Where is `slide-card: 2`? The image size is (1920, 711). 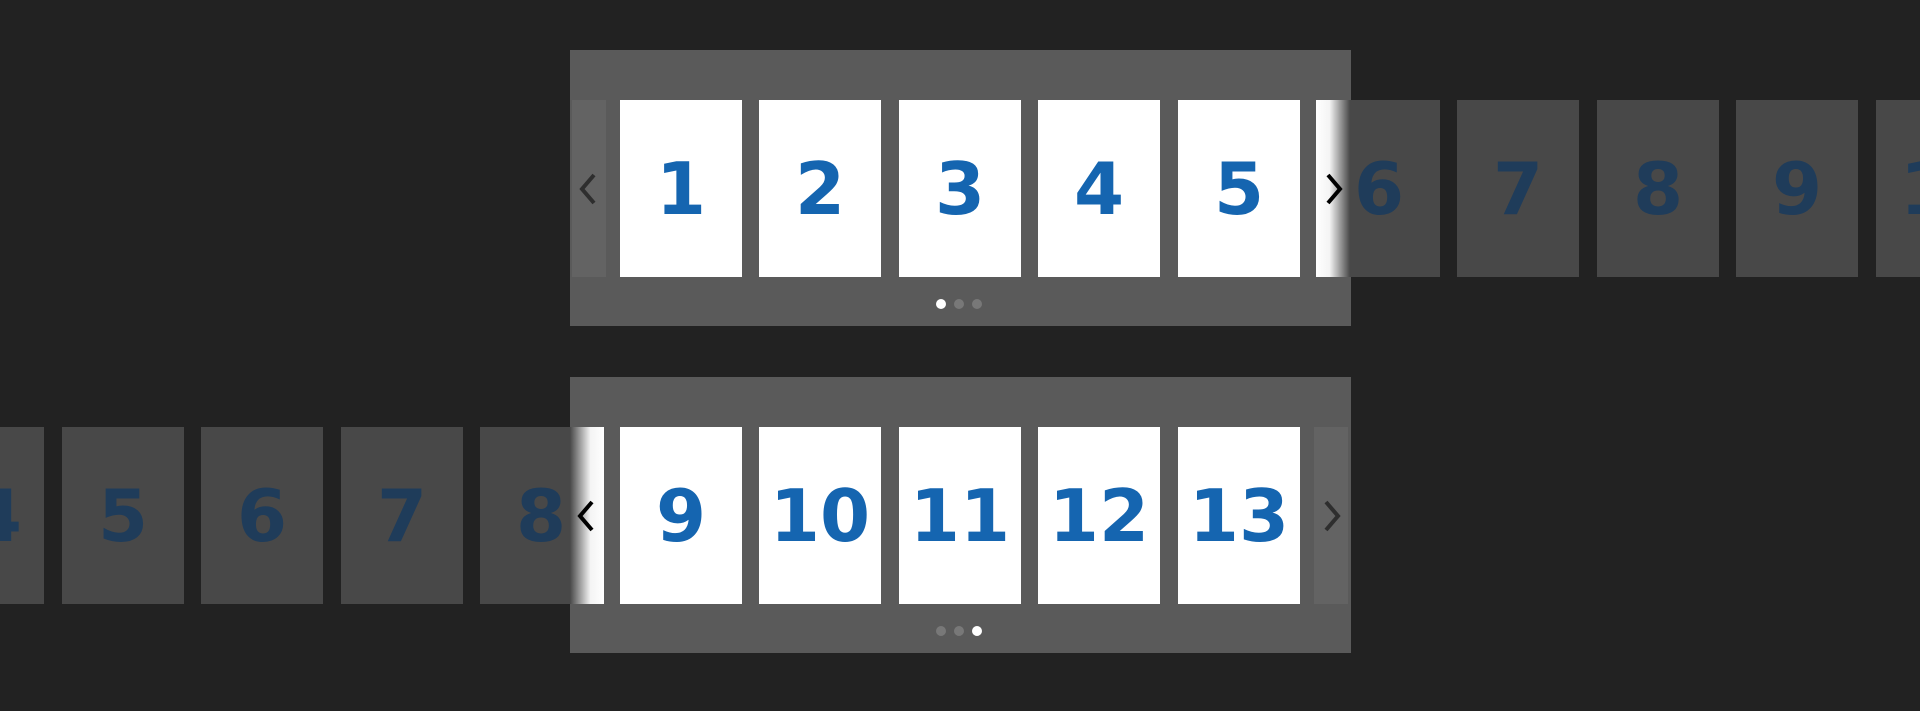 slide-card: 2 is located at coordinates (820, 188).